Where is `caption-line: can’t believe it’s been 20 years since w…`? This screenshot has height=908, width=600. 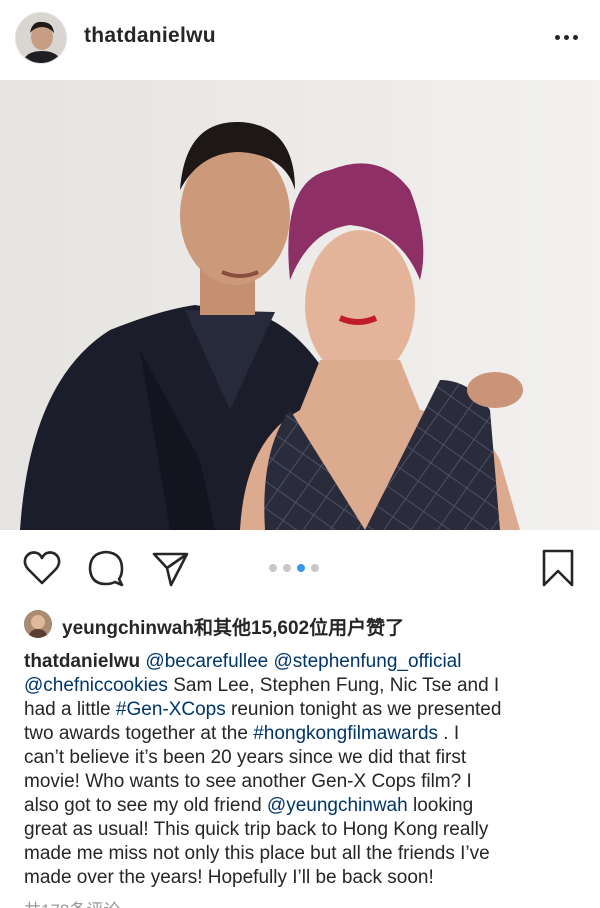
caption-line: can’t believe it’s been 20 years since w… is located at coordinates (305, 758).